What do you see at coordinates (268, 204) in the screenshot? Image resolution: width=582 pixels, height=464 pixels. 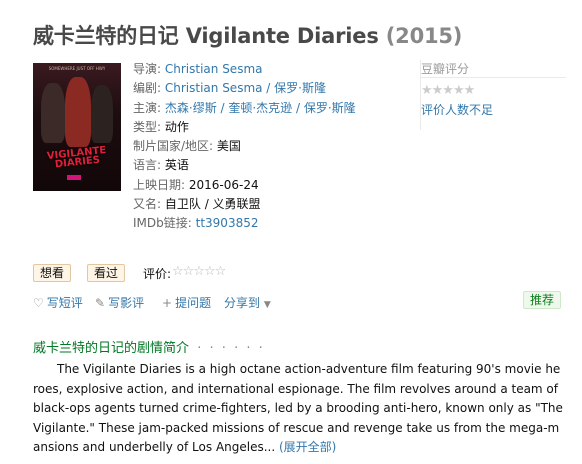 I see `info-row: 又名: 自卫队 / 义勇联盟` at bounding box center [268, 204].